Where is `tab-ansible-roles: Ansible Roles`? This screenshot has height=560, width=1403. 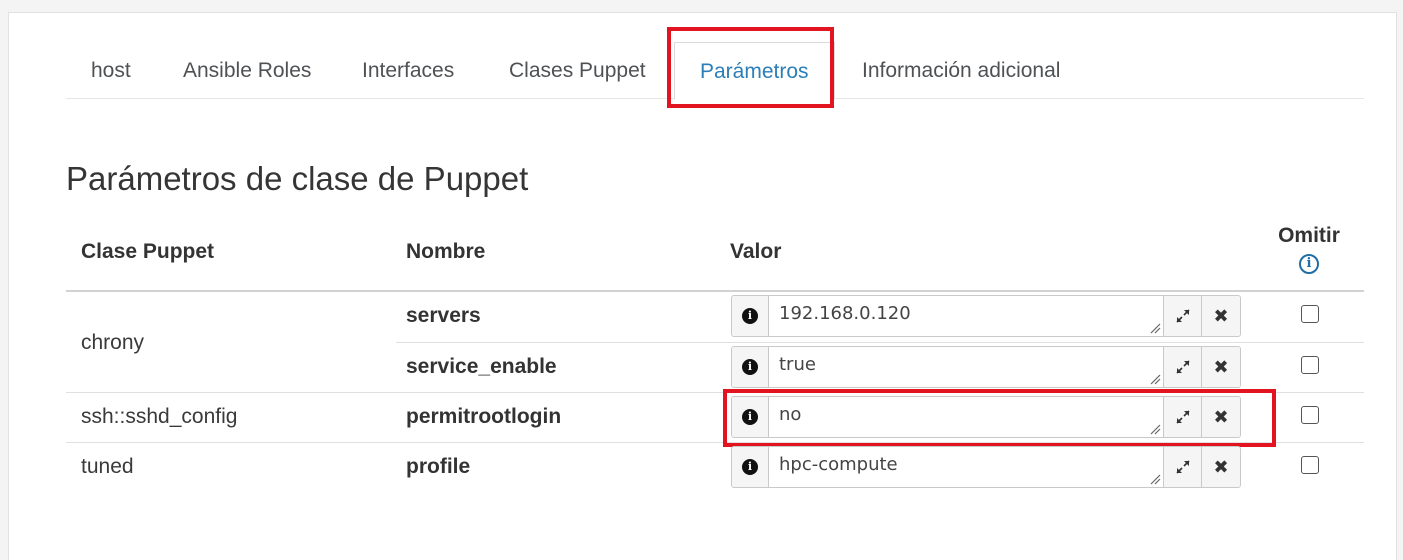 tab-ansible-roles: Ansible Roles is located at coordinates (247, 70).